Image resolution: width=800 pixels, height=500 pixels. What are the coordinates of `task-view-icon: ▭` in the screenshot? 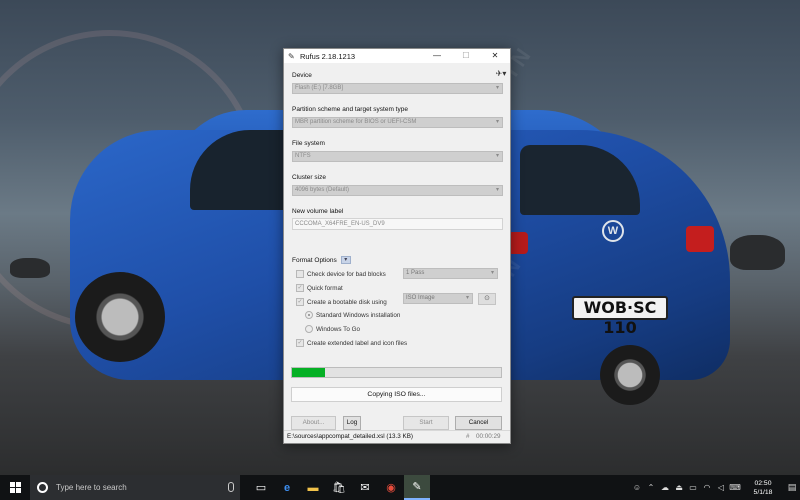 It's located at (261, 487).